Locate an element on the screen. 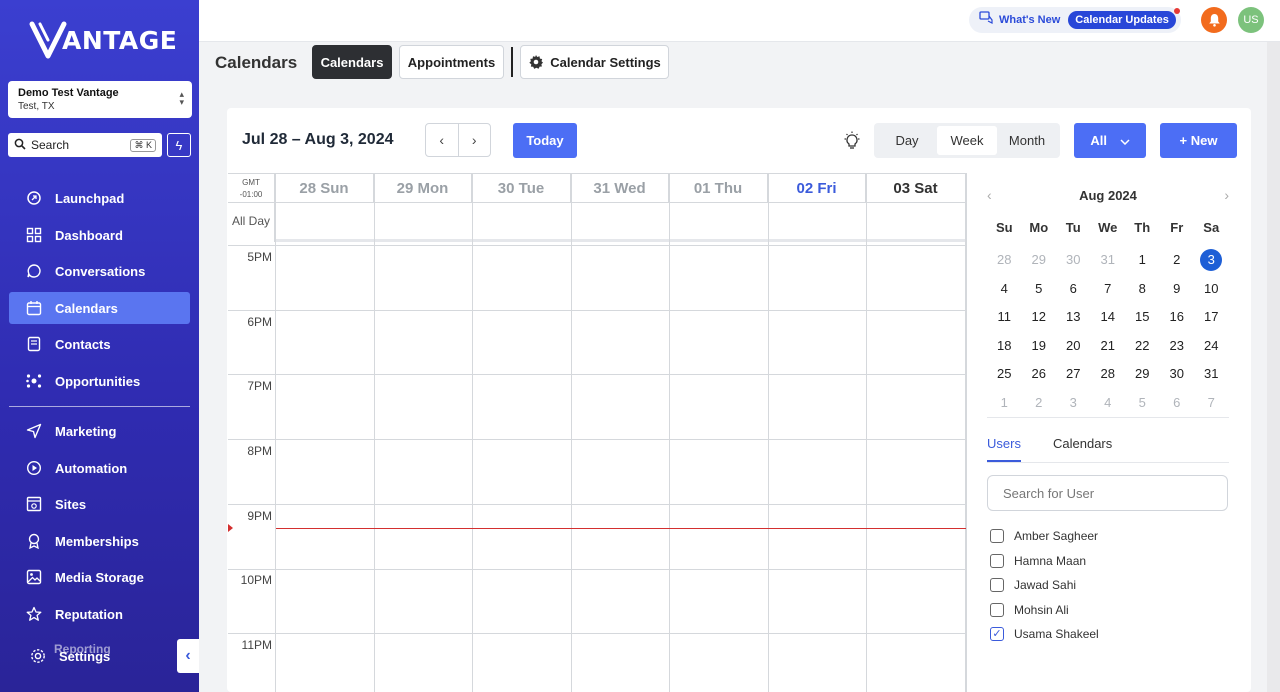  mini-prev-month-button: ‹ is located at coordinates (989, 195).